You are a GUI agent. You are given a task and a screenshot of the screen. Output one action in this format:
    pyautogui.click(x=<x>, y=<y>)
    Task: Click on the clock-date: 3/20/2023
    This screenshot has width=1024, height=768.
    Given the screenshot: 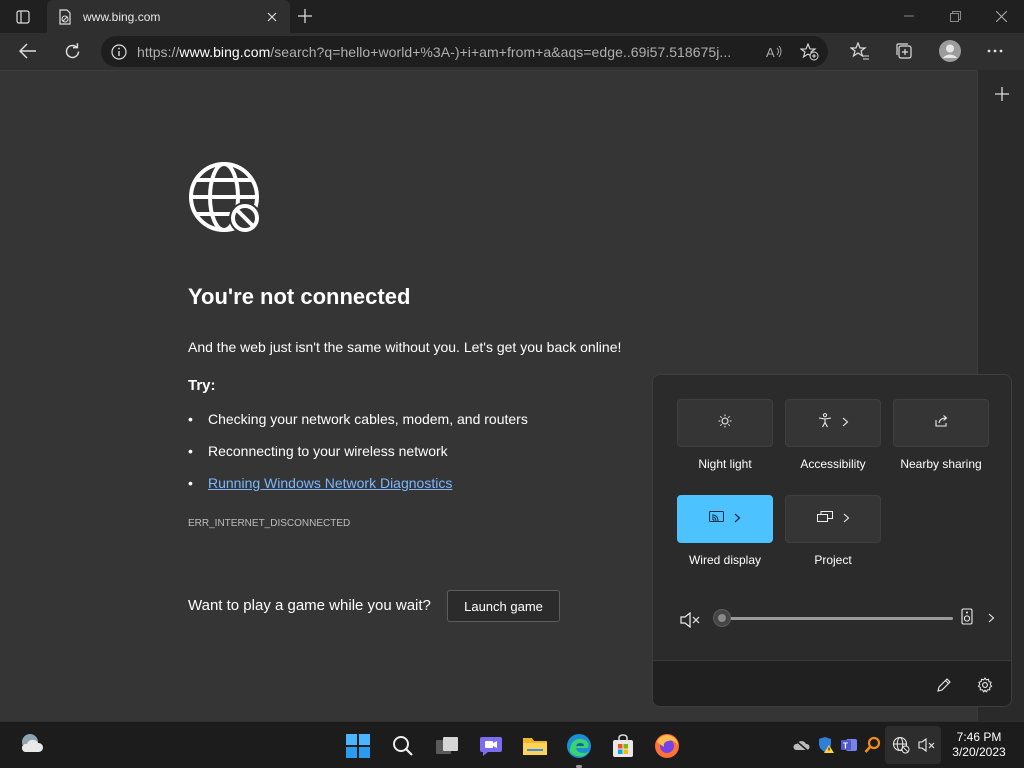 What is the action you would take?
    pyautogui.click(x=979, y=752)
    